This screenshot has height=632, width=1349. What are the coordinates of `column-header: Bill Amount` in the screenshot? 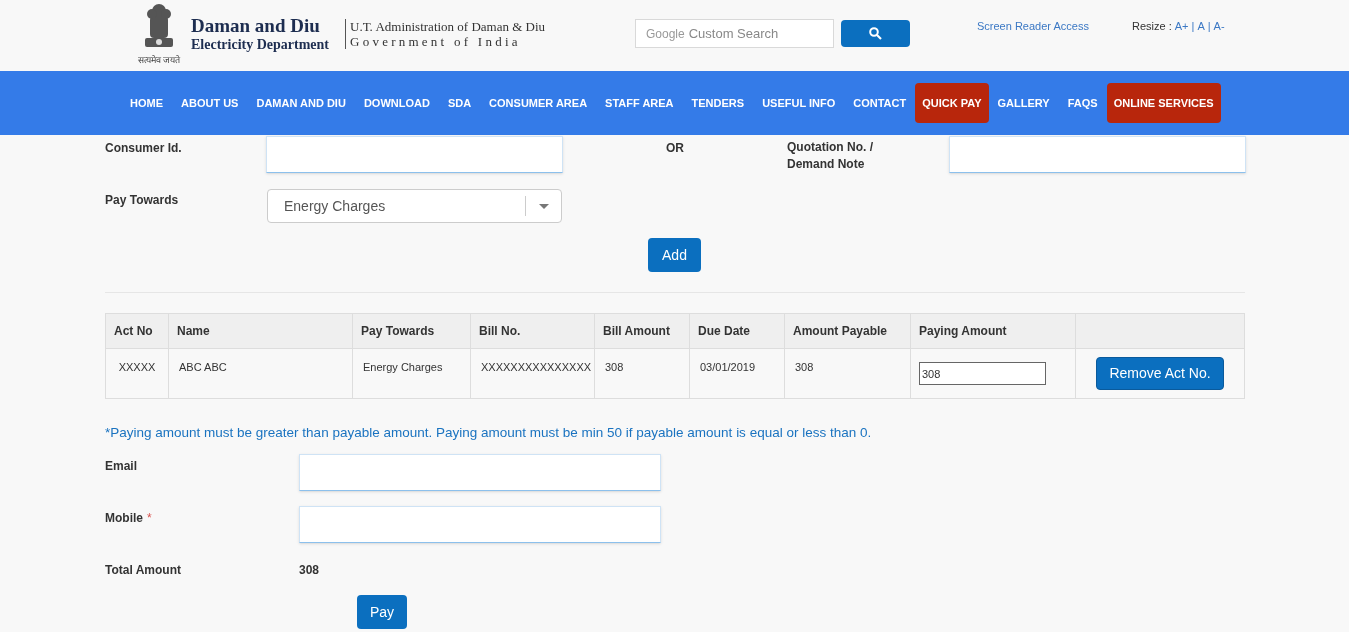 It's located at (642, 331).